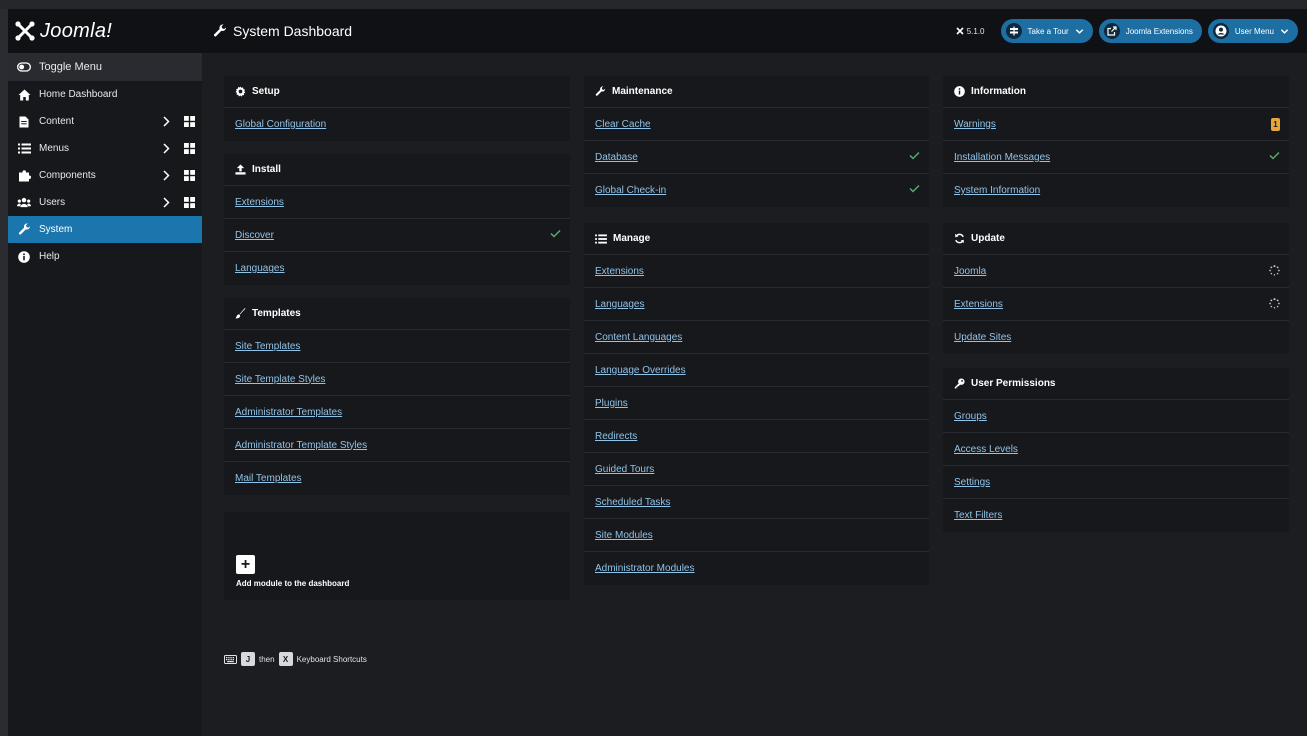 The image size is (1307, 736). What do you see at coordinates (997, 190) in the screenshot?
I see `system-information-link: System Information` at bounding box center [997, 190].